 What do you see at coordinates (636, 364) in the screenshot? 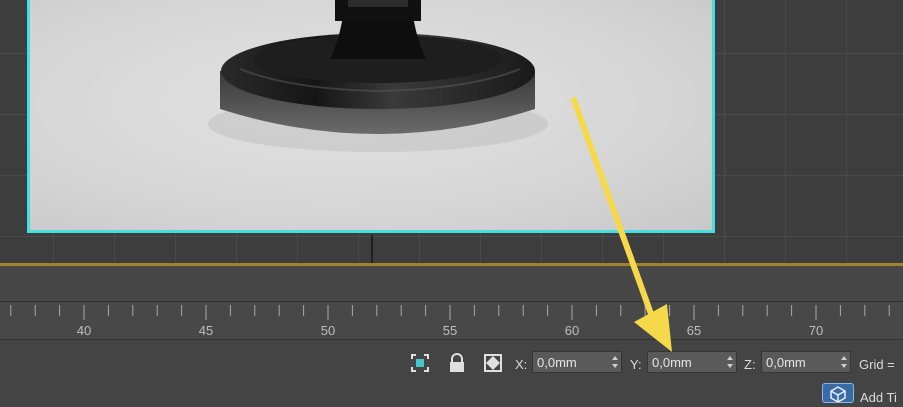
I see `y-coordinate-label: Y:` at bounding box center [636, 364].